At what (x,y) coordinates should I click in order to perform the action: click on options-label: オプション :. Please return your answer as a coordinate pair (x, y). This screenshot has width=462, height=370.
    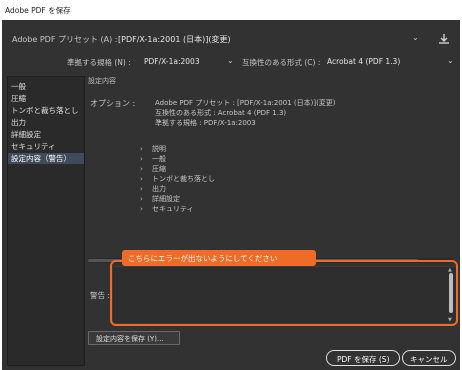
    Looking at the image, I should click on (113, 103).